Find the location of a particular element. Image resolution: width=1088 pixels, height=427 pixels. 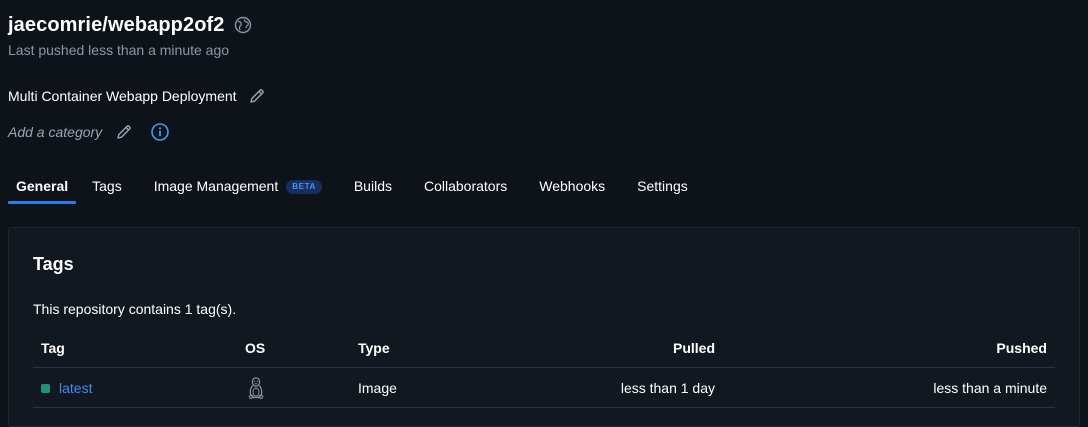

linux-icon is located at coordinates (256, 388).